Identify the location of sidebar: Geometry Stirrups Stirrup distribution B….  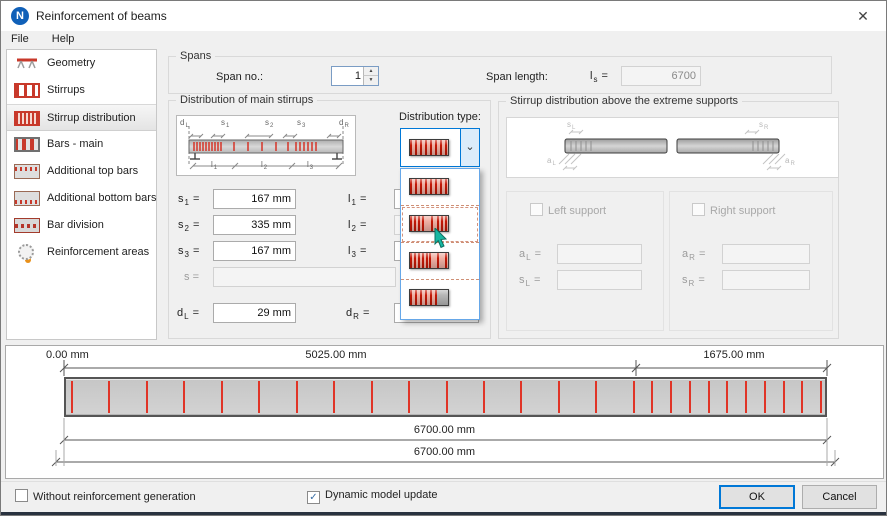
(81, 194).